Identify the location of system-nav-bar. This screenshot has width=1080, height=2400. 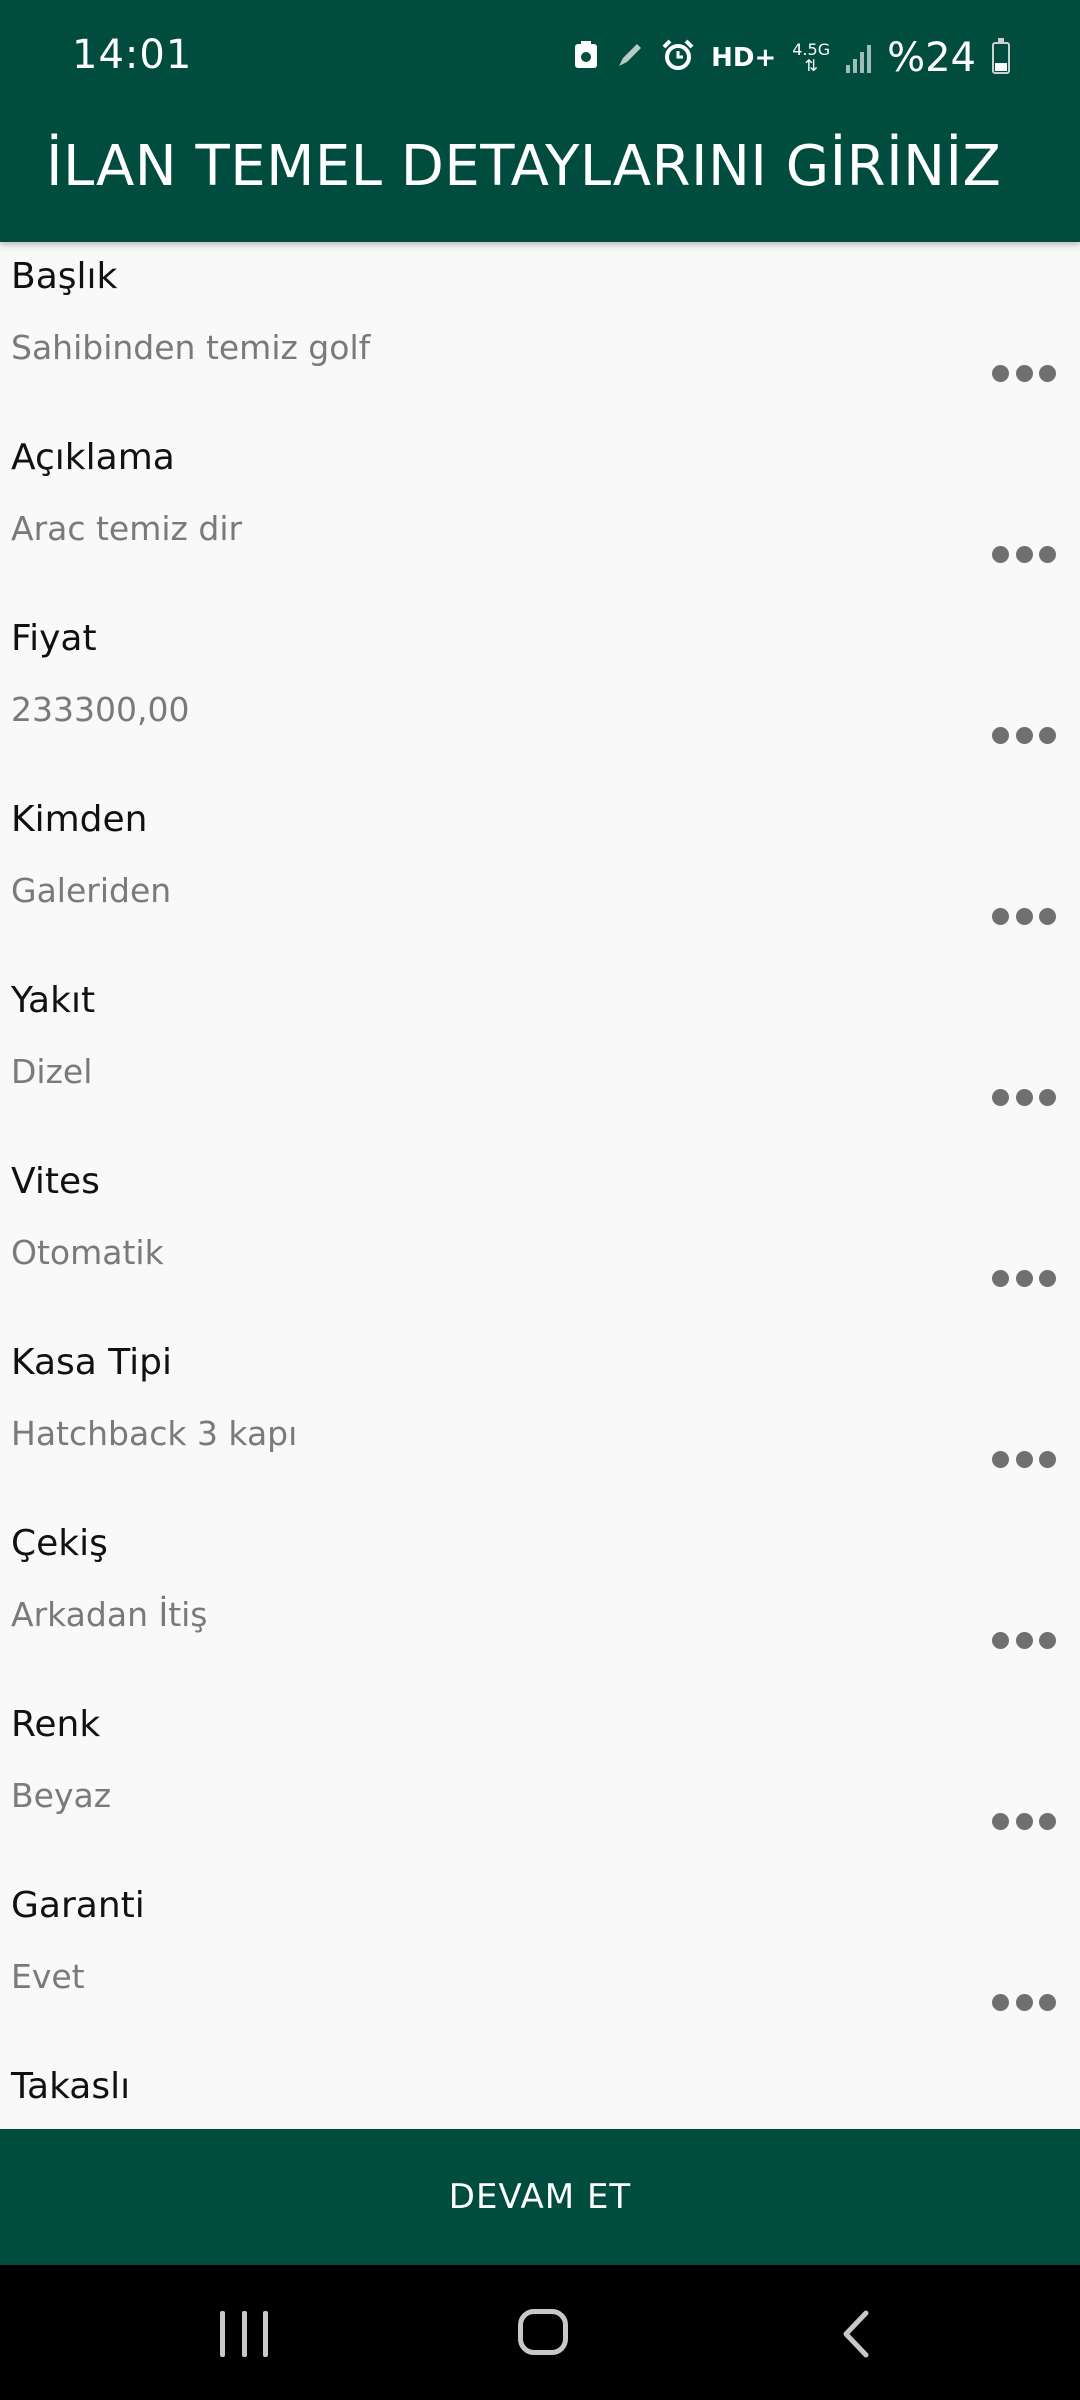
(540, 2332).